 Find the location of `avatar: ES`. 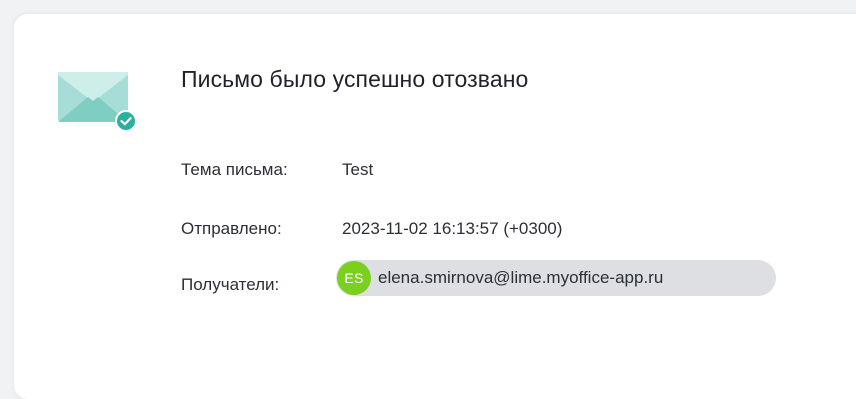

avatar: ES is located at coordinates (354, 278).